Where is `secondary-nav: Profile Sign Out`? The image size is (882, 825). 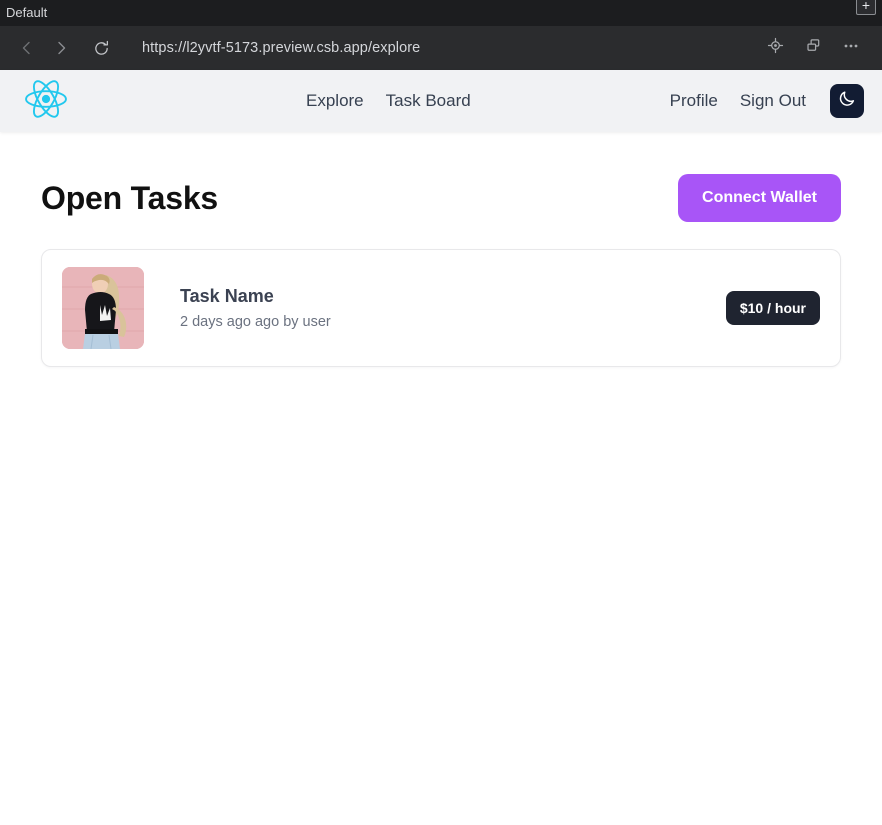 secondary-nav: Profile Sign Out is located at coordinates (767, 101).